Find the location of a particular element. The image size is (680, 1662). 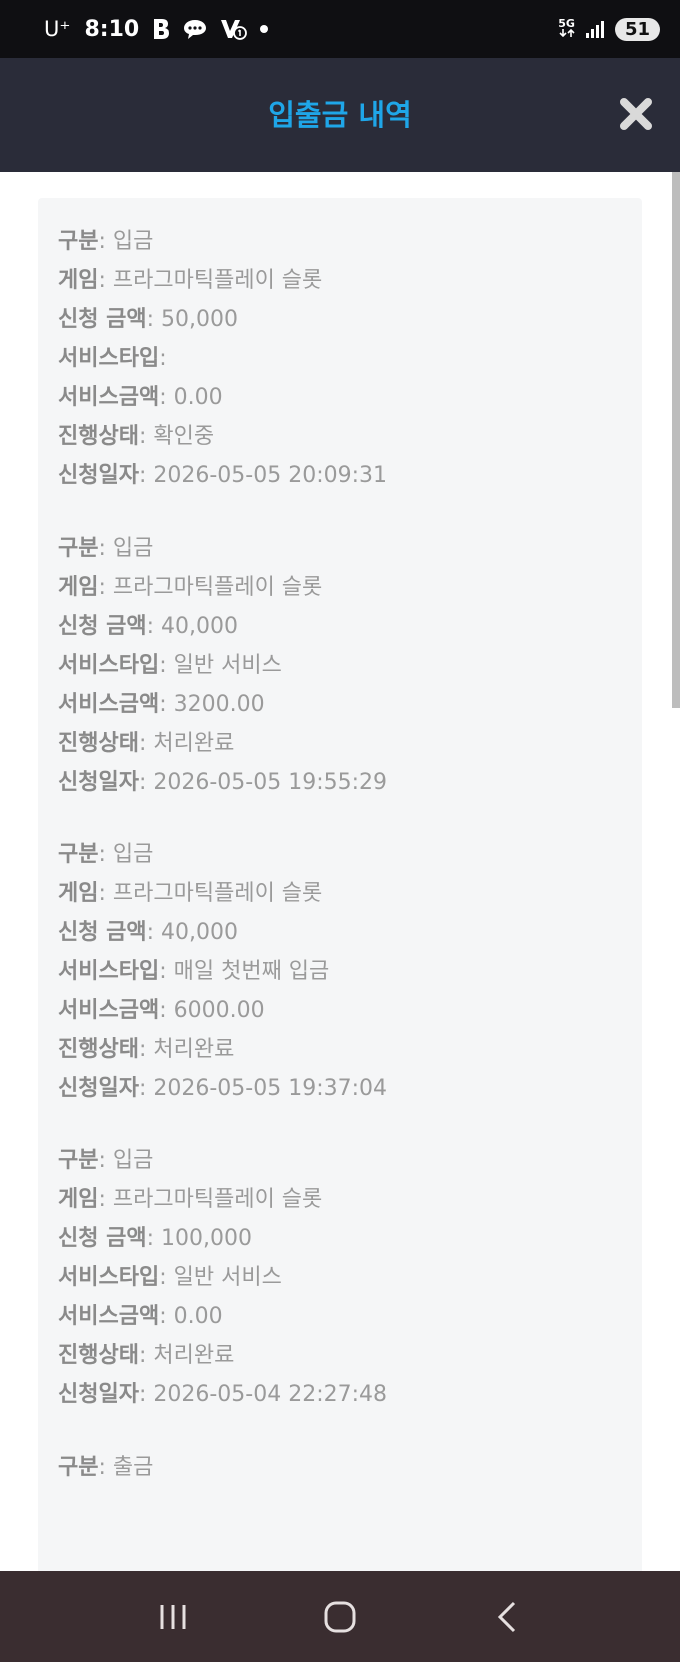

date-value: 2026-05-05 19:55:29 is located at coordinates (270, 782).